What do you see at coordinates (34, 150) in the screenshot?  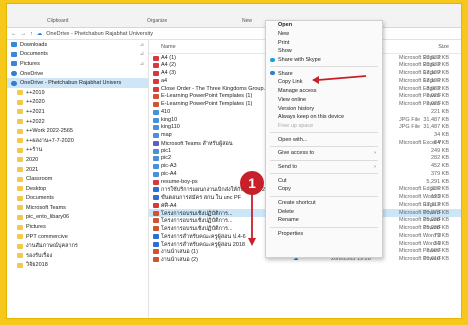 I see `sidebar-item-label: ++ร้าน` at bounding box center [34, 150].